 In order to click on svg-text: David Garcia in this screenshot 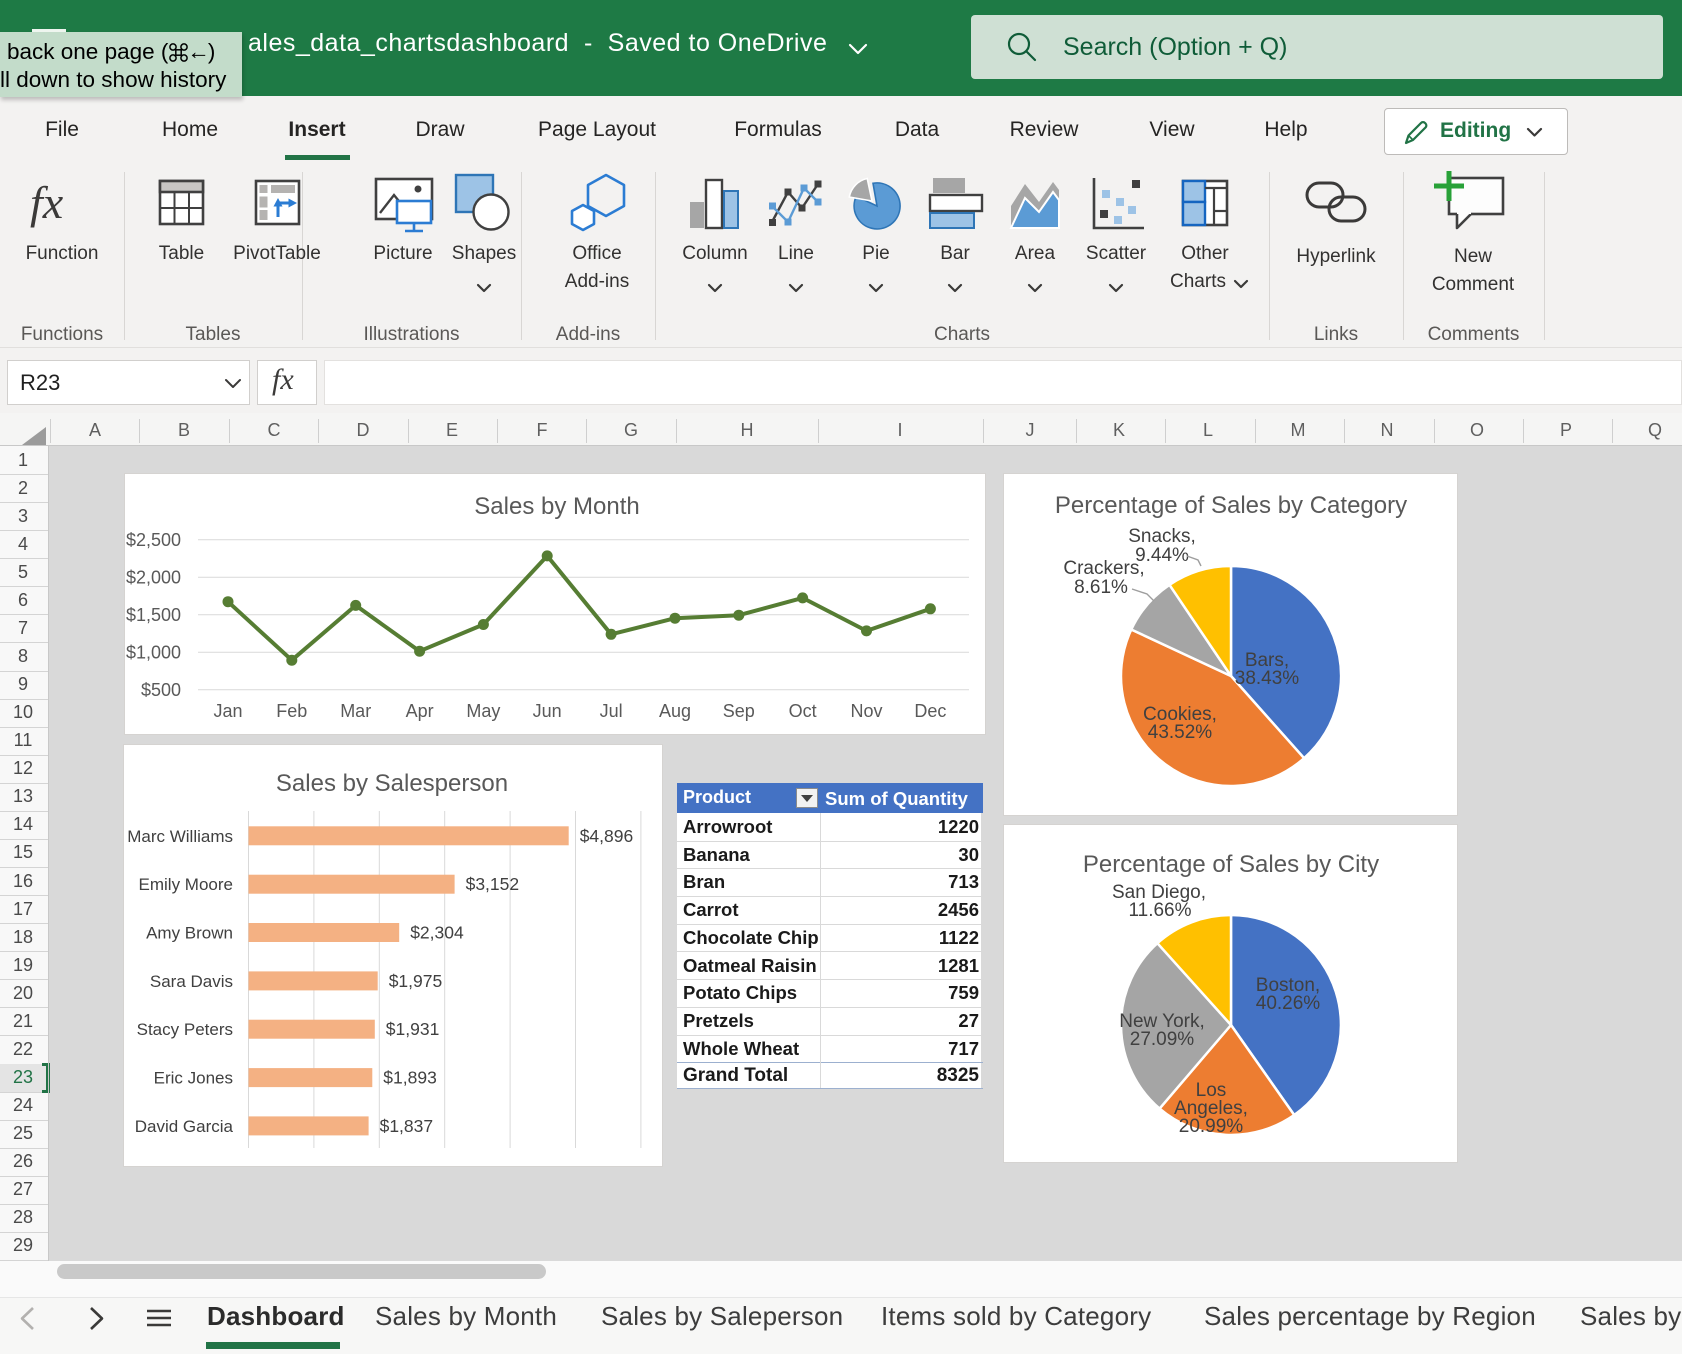, I will do `click(184, 1126)`.